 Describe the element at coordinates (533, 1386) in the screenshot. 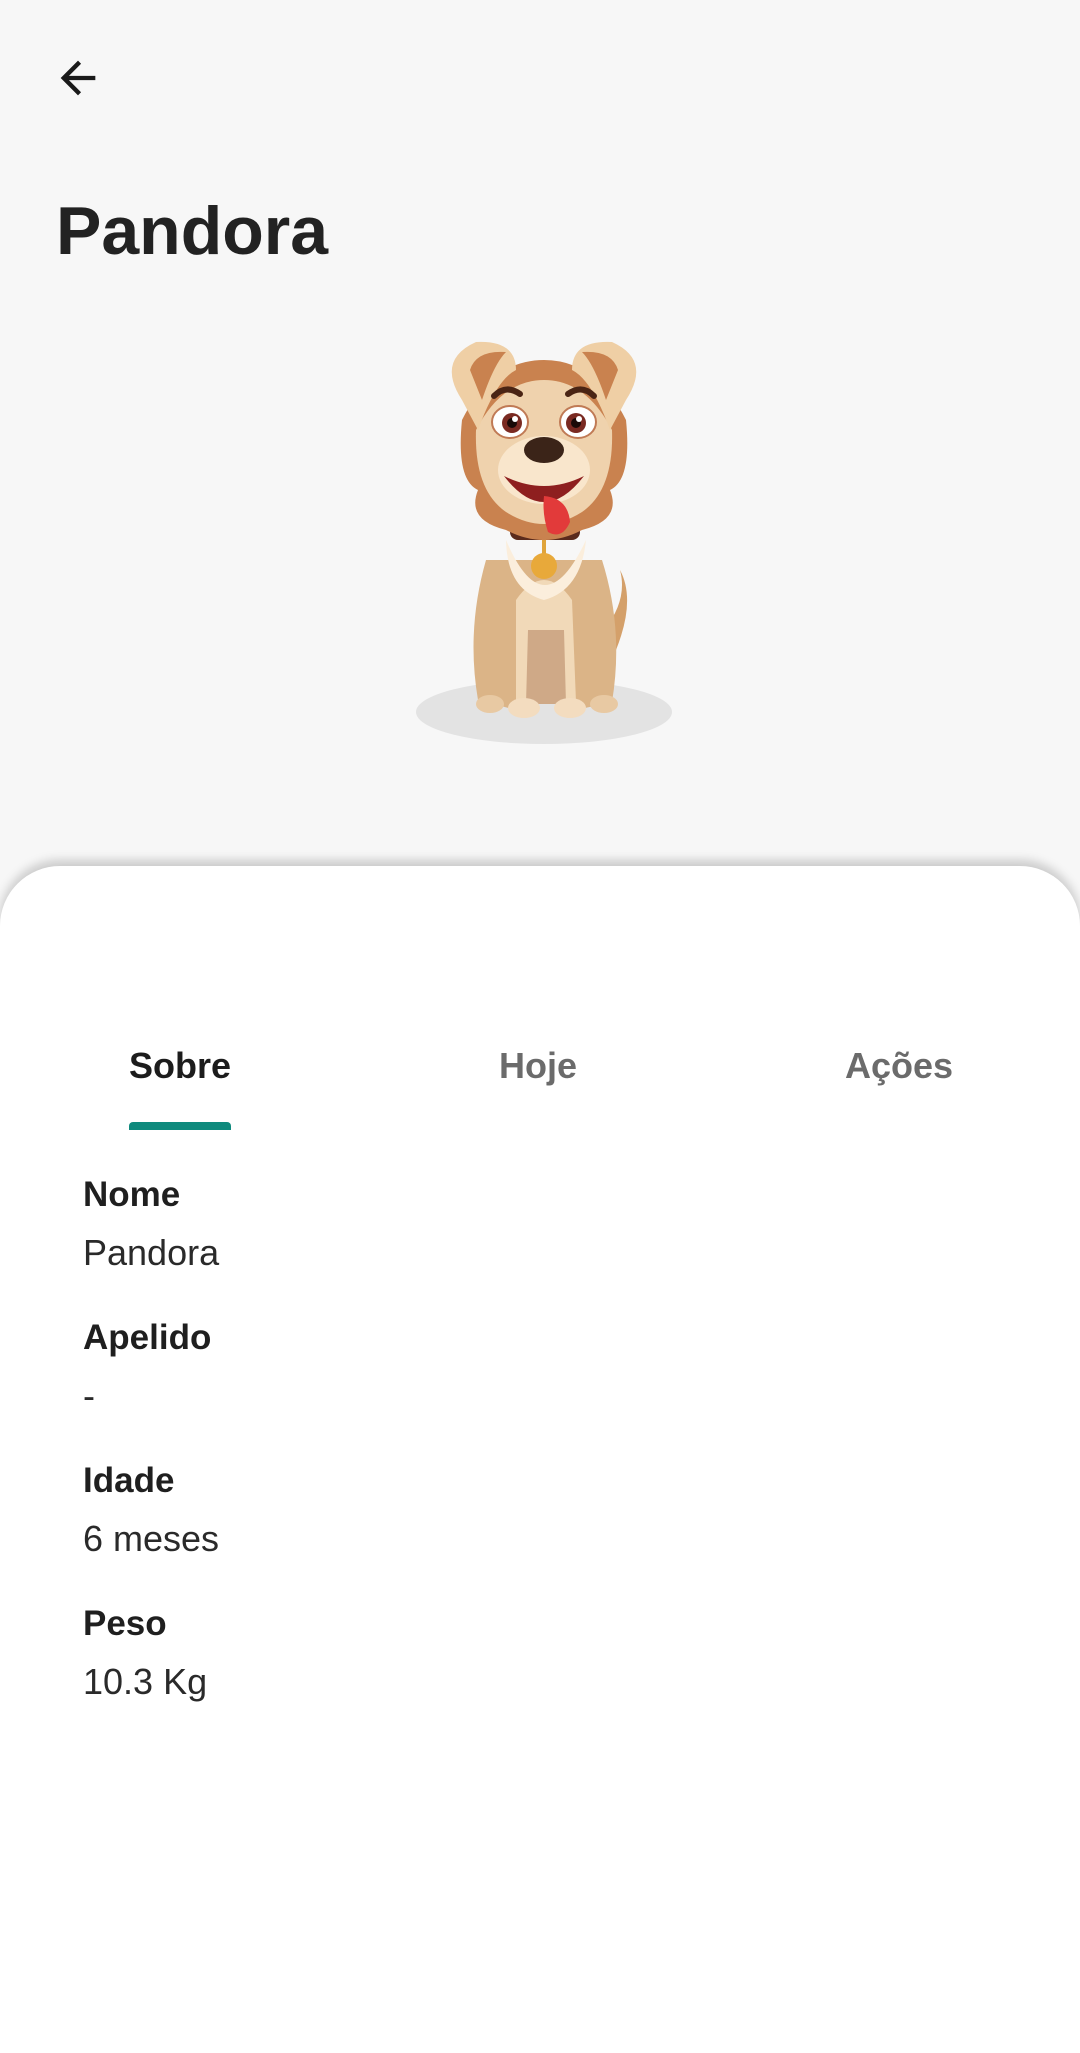

I see `field-apelido: Apelido -` at that location.